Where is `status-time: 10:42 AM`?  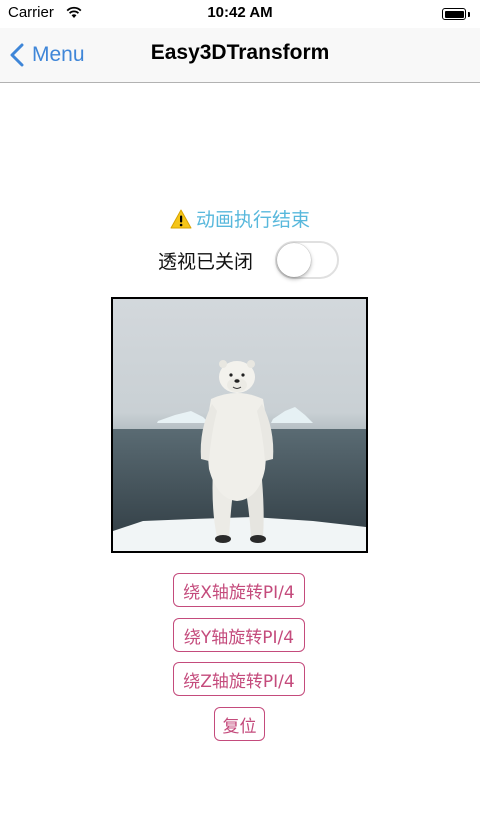 status-time: 10:42 AM is located at coordinates (240, 12).